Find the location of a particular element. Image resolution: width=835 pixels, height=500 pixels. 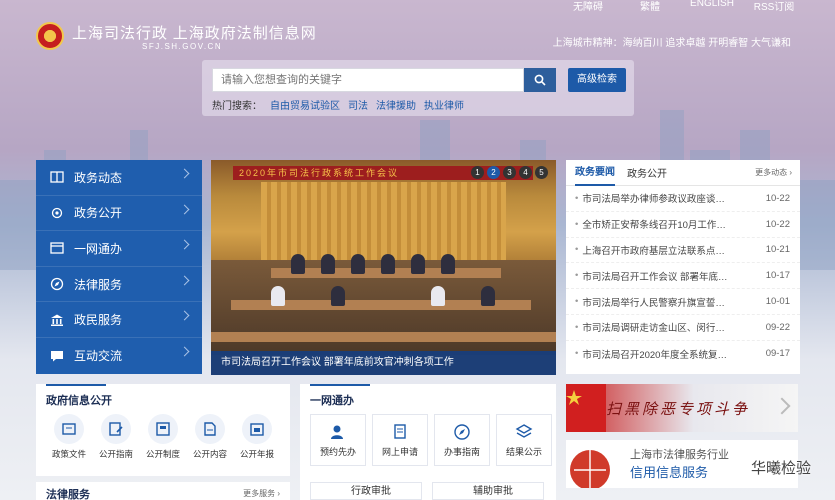

layers-icon is located at coordinates (524, 431).